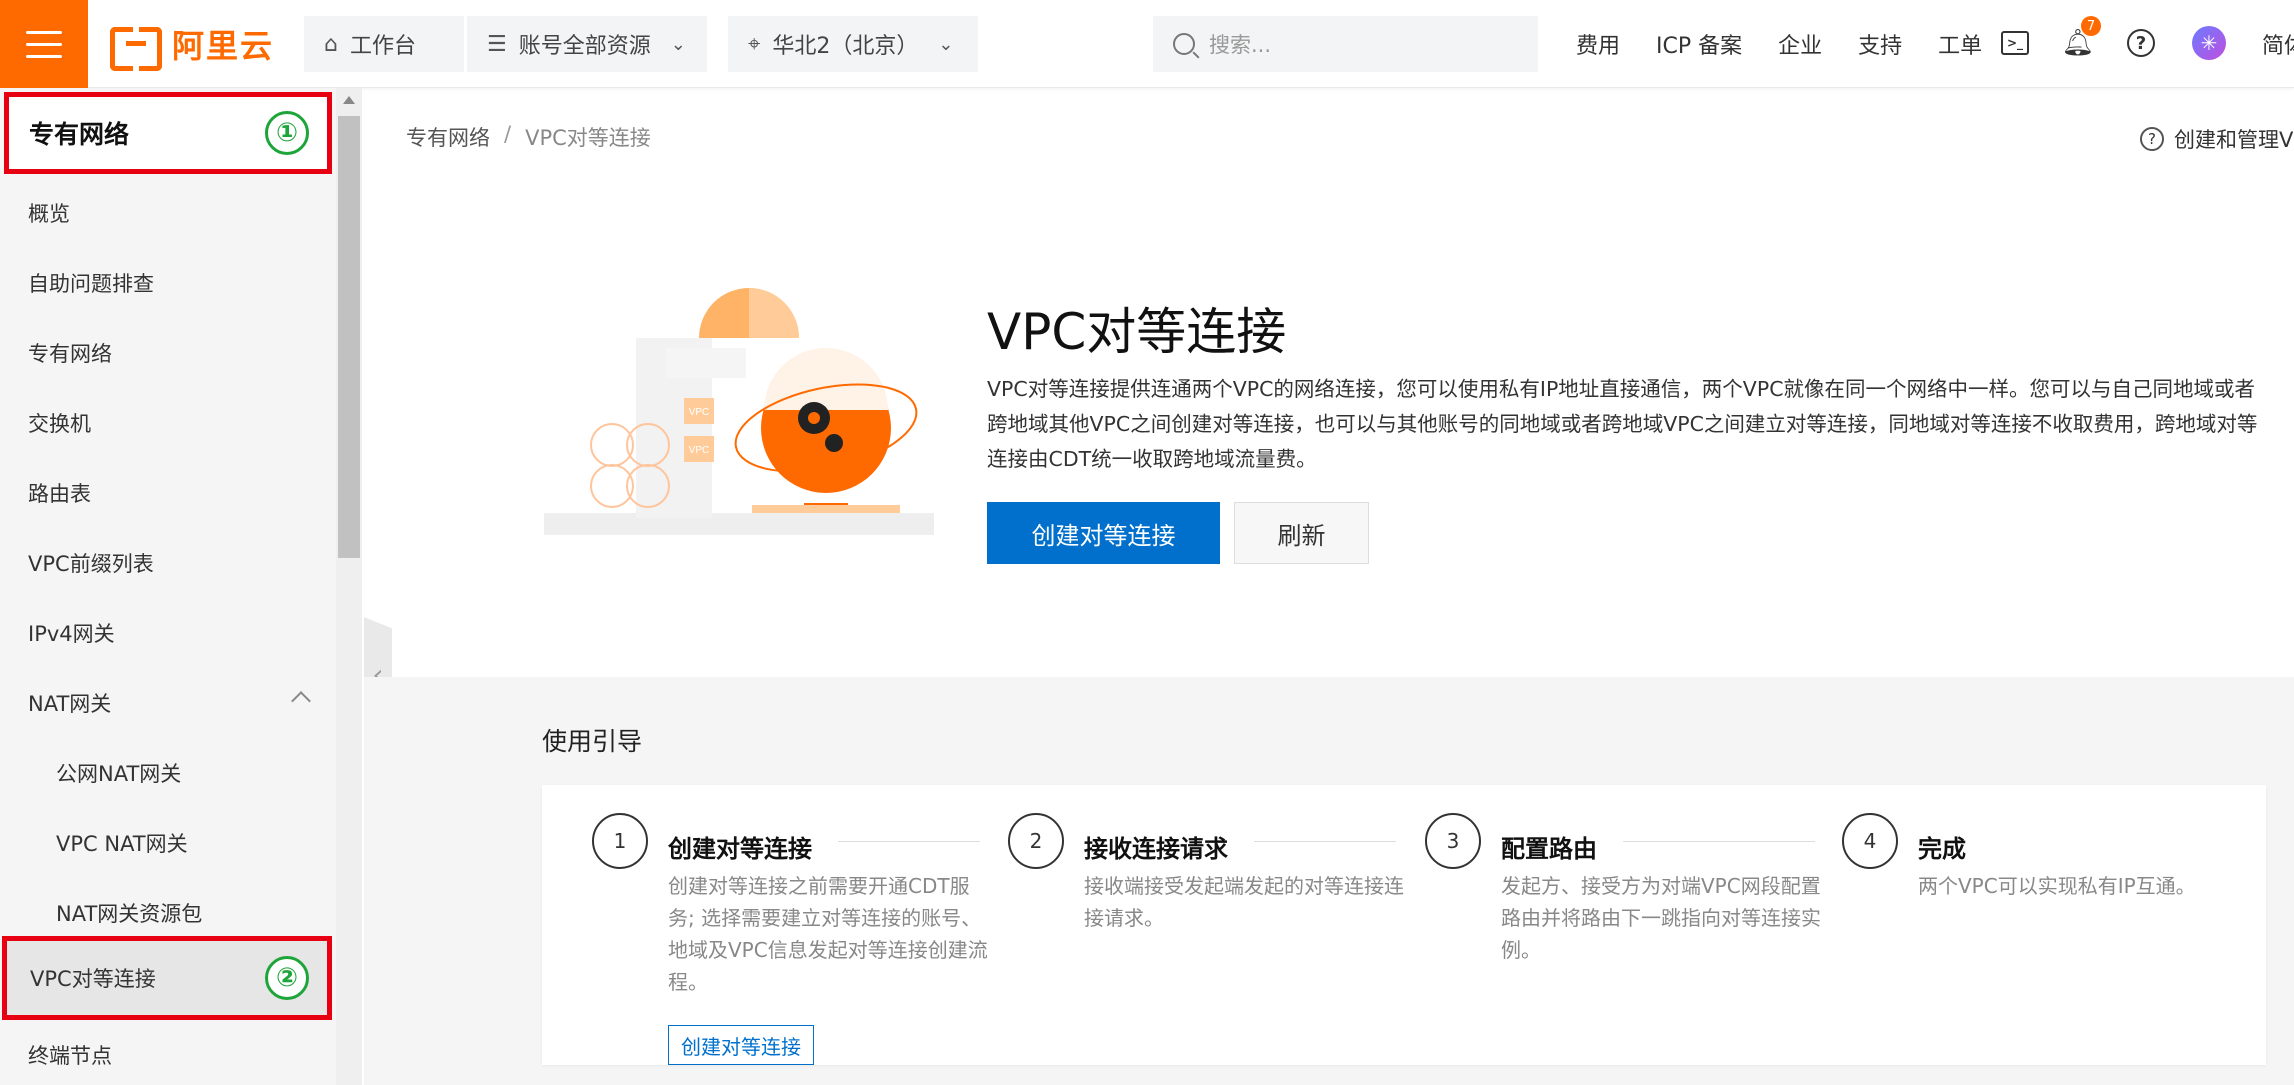  I want to click on sidebar-item-prefix-list: VPC前缀列表, so click(168, 563).